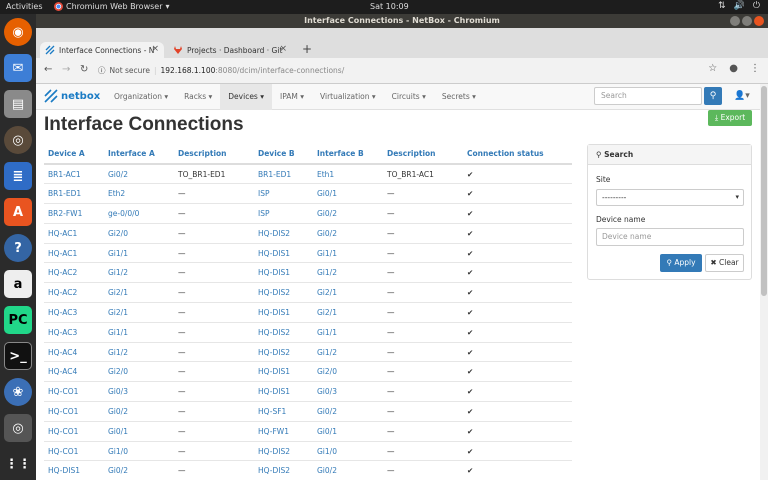 The width and height of the screenshot is (768, 480). I want to click on cell-link-device-a: BR1-AC1, so click(74, 173).